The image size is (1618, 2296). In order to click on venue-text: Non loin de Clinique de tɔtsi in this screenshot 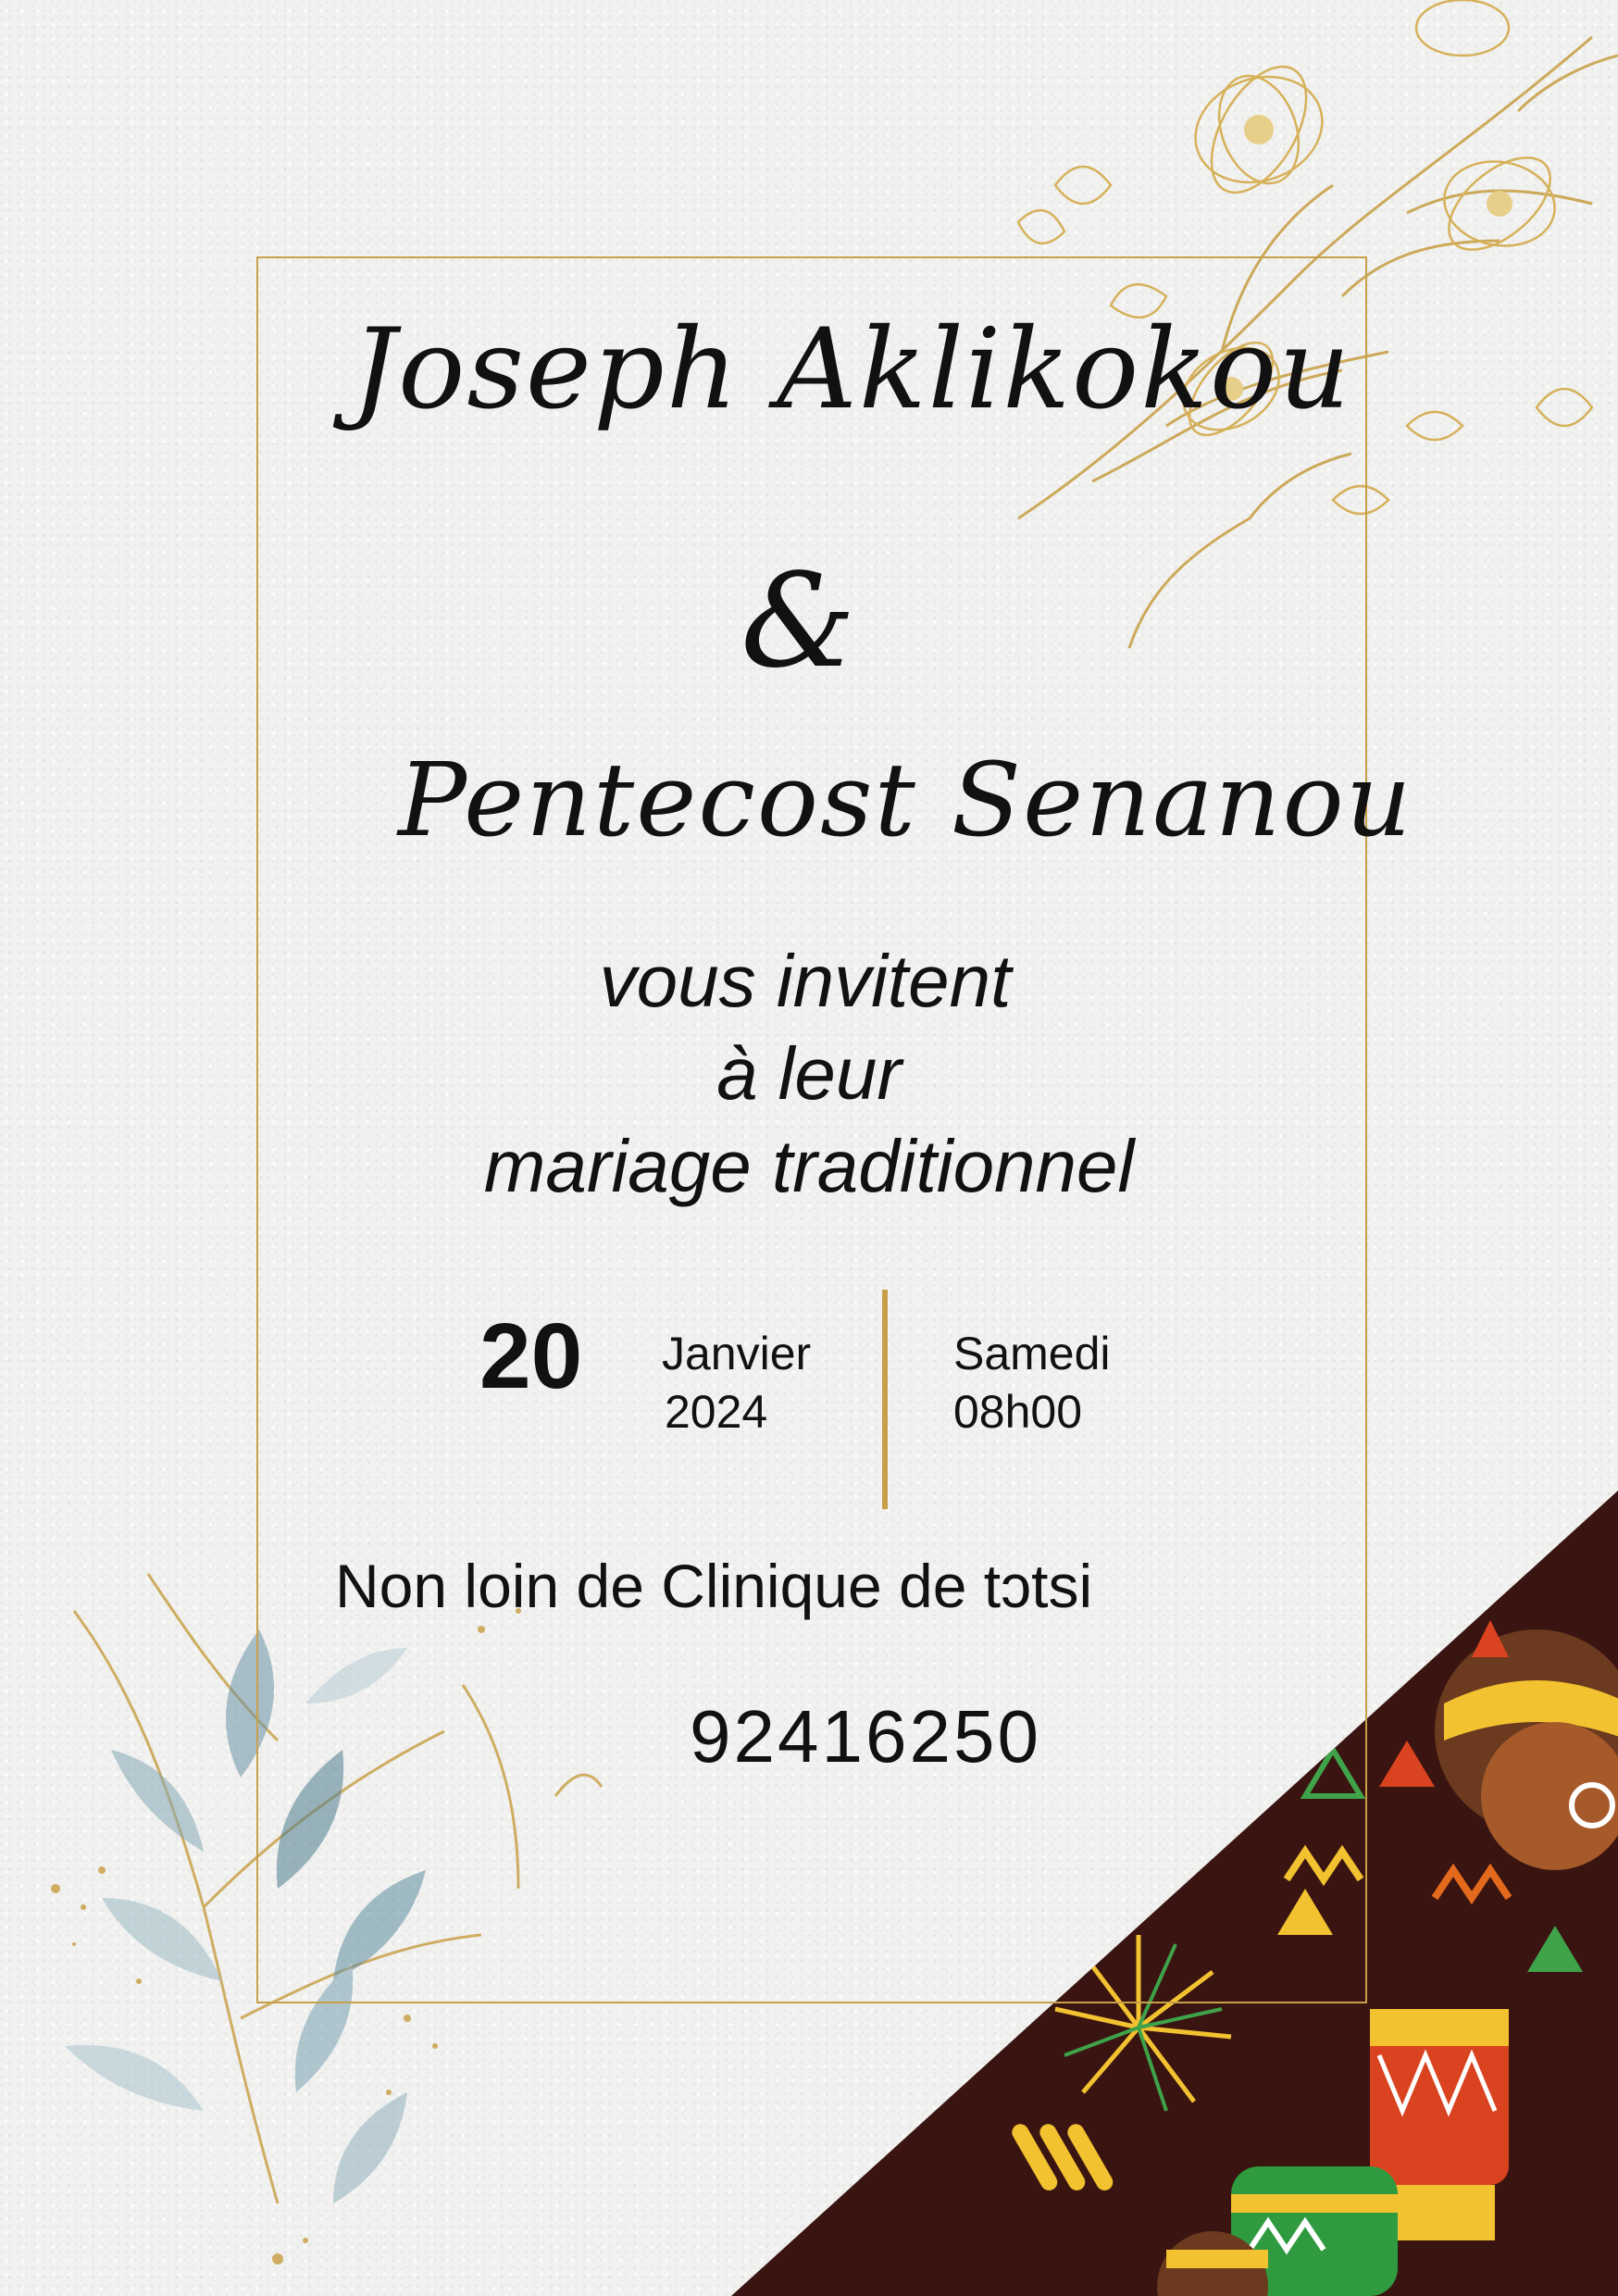, I will do `click(714, 1586)`.